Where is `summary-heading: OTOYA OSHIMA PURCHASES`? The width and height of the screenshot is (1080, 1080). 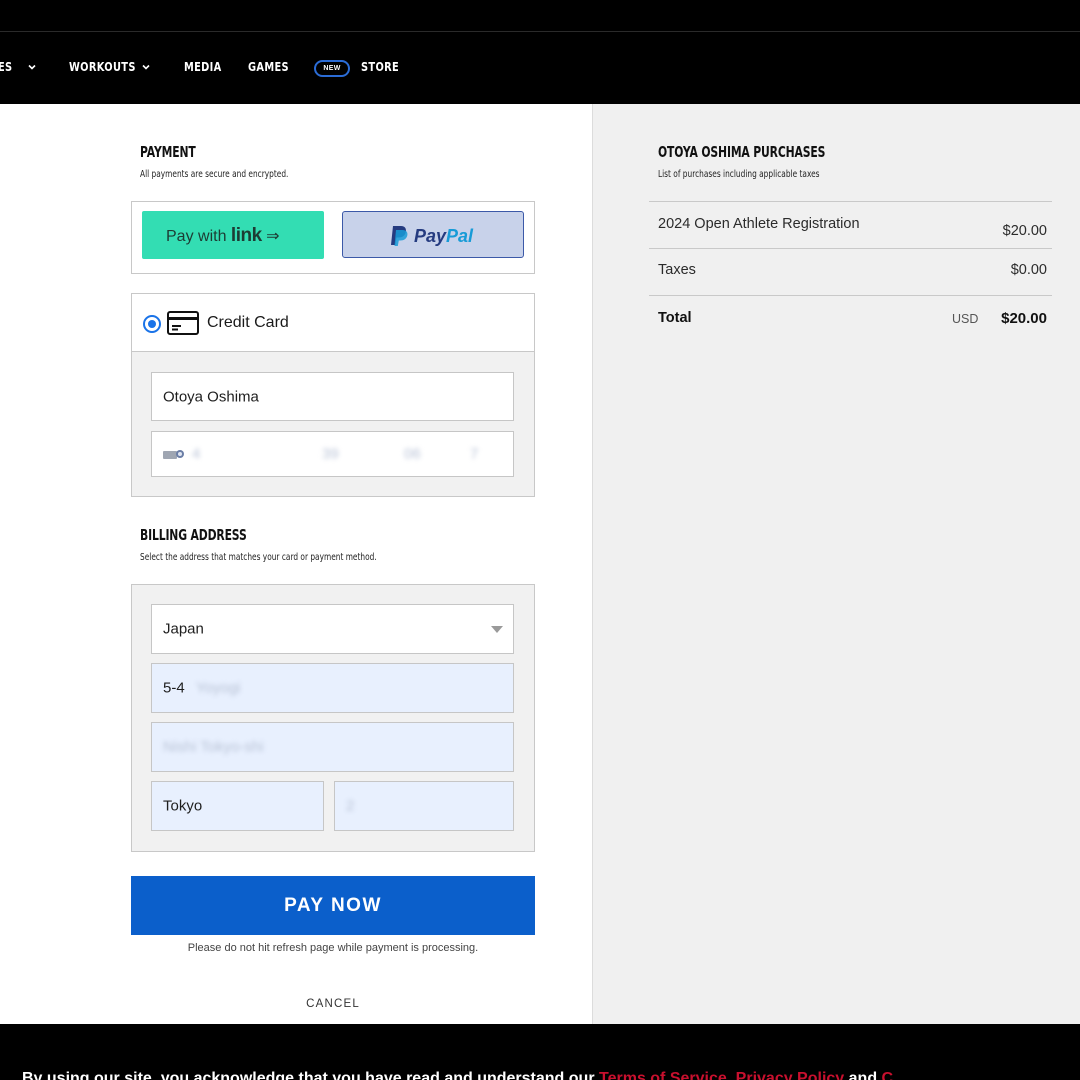 summary-heading: OTOYA OSHIMA PURCHASES is located at coordinates (742, 152).